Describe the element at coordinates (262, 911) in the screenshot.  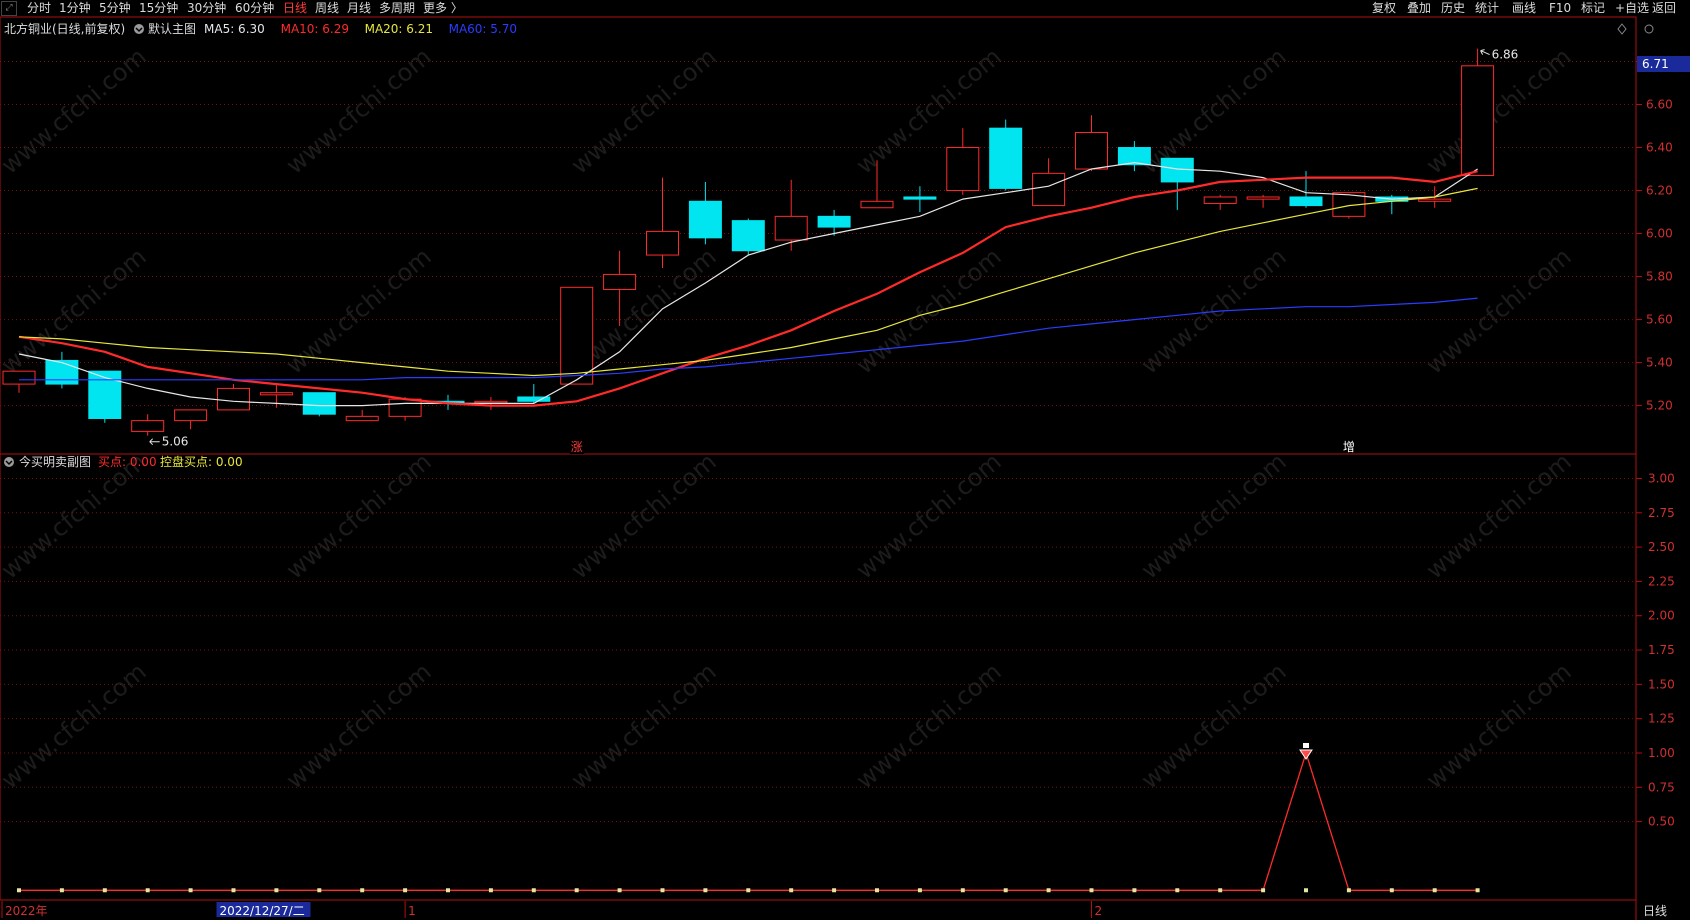
I see `date-label-1: 2022/12/27/二` at that location.